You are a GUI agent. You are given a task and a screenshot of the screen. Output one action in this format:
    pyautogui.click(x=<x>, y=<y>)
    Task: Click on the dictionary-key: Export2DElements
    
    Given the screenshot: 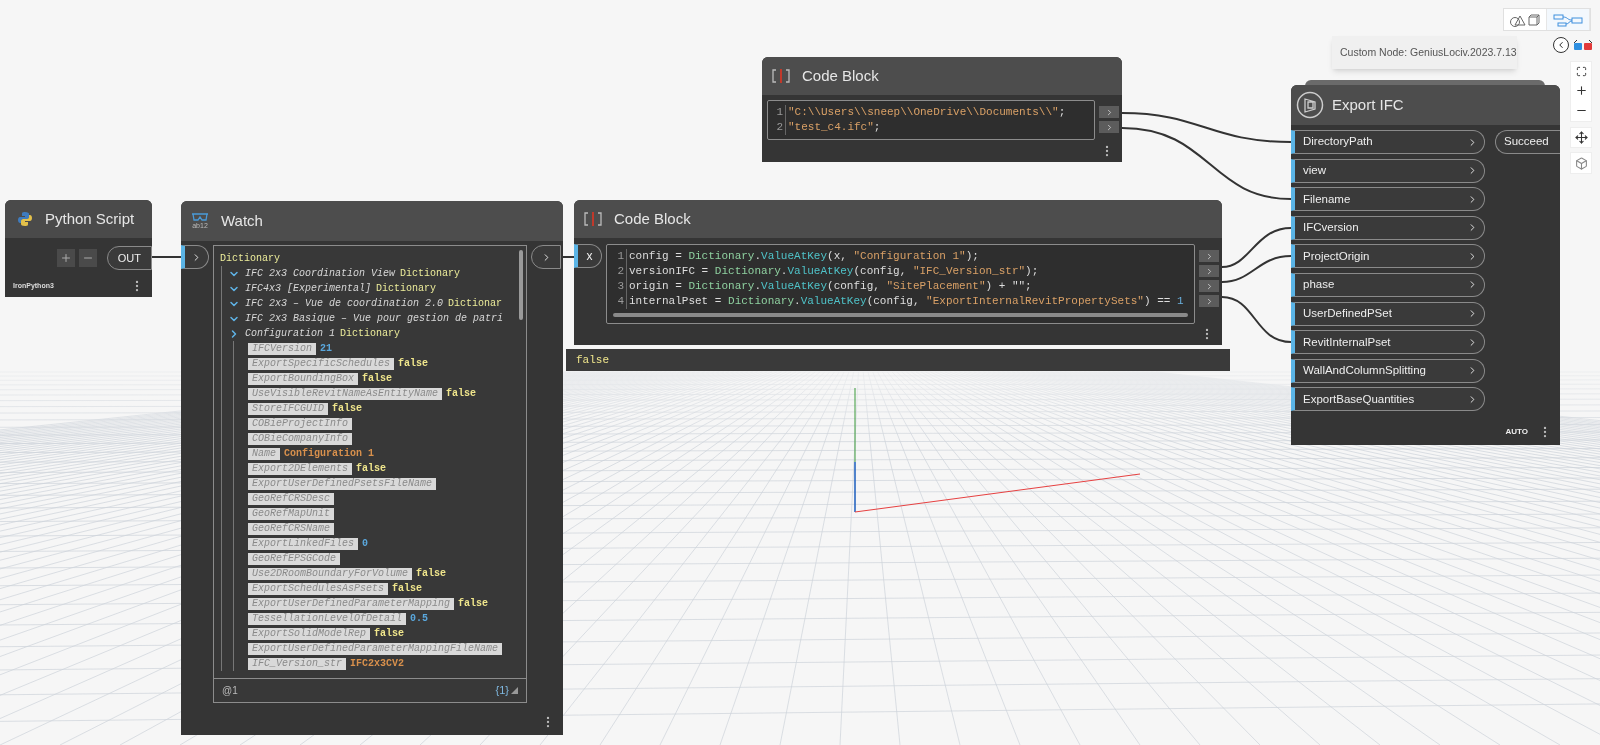 What is the action you would take?
    pyautogui.click(x=300, y=468)
    